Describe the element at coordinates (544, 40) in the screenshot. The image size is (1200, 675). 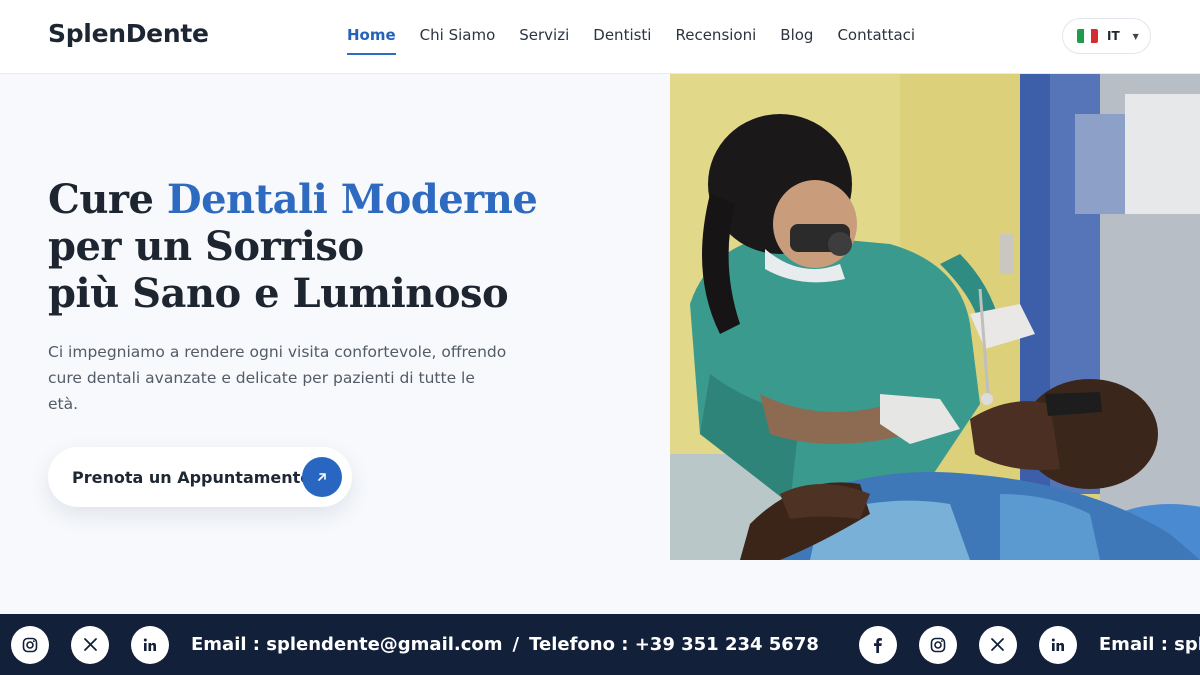
I see `nav-item-servizi: Servizi` at that location.